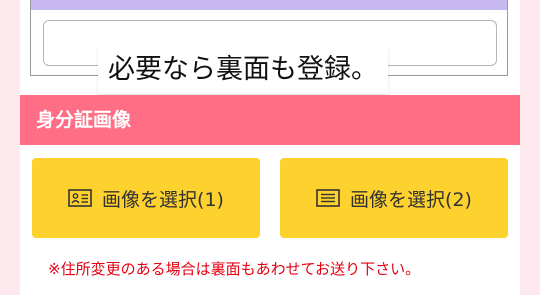  I want to click on select-image-2-label: 画像を選択(2), so click(411, 199).